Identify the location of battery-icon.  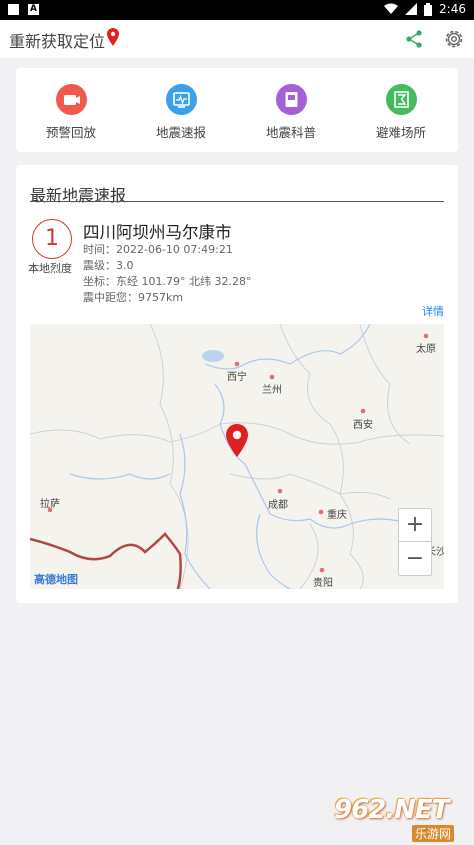
(428, 9).